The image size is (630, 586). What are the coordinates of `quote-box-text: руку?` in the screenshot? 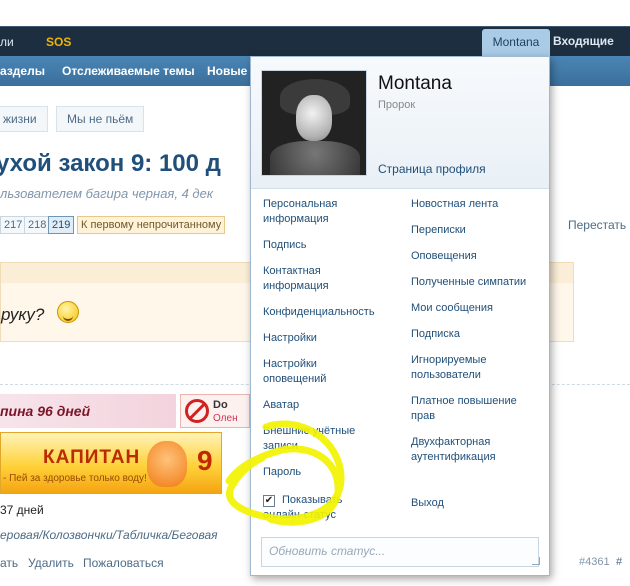 It's located at (23, 314).